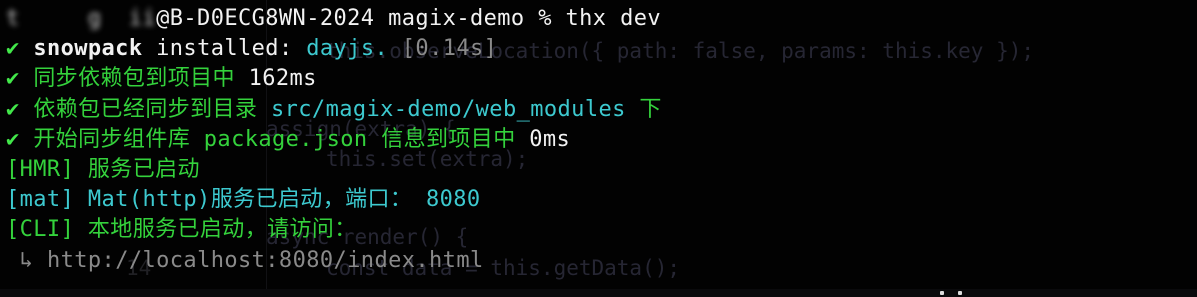 The height and width of the screenshot is (297, 1197). Describe the element at coordinates (598, 293) in the screenshot. I see `bottom-strip` at that location.